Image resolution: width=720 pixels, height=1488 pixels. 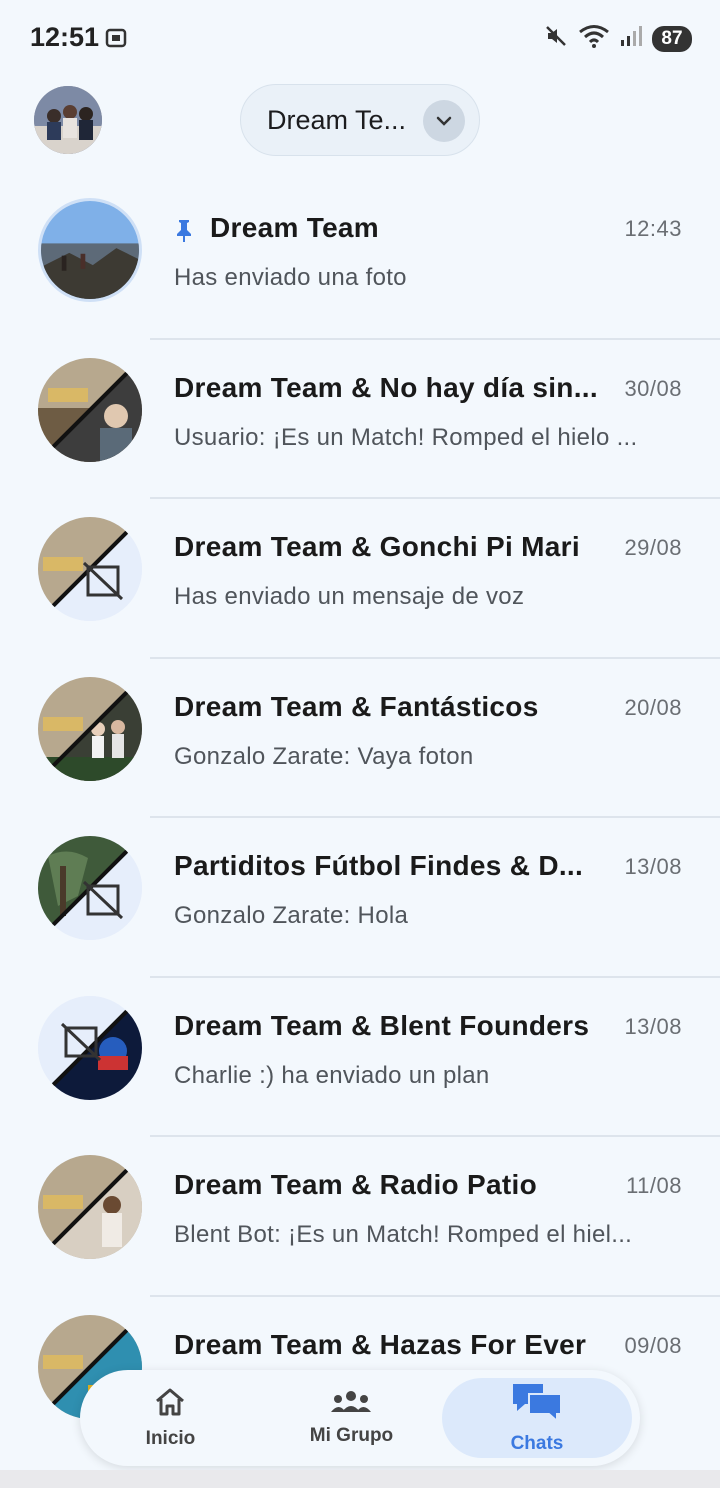 I want to click on chat-preview: Has enviado una foto, so click(x=290, y=277).